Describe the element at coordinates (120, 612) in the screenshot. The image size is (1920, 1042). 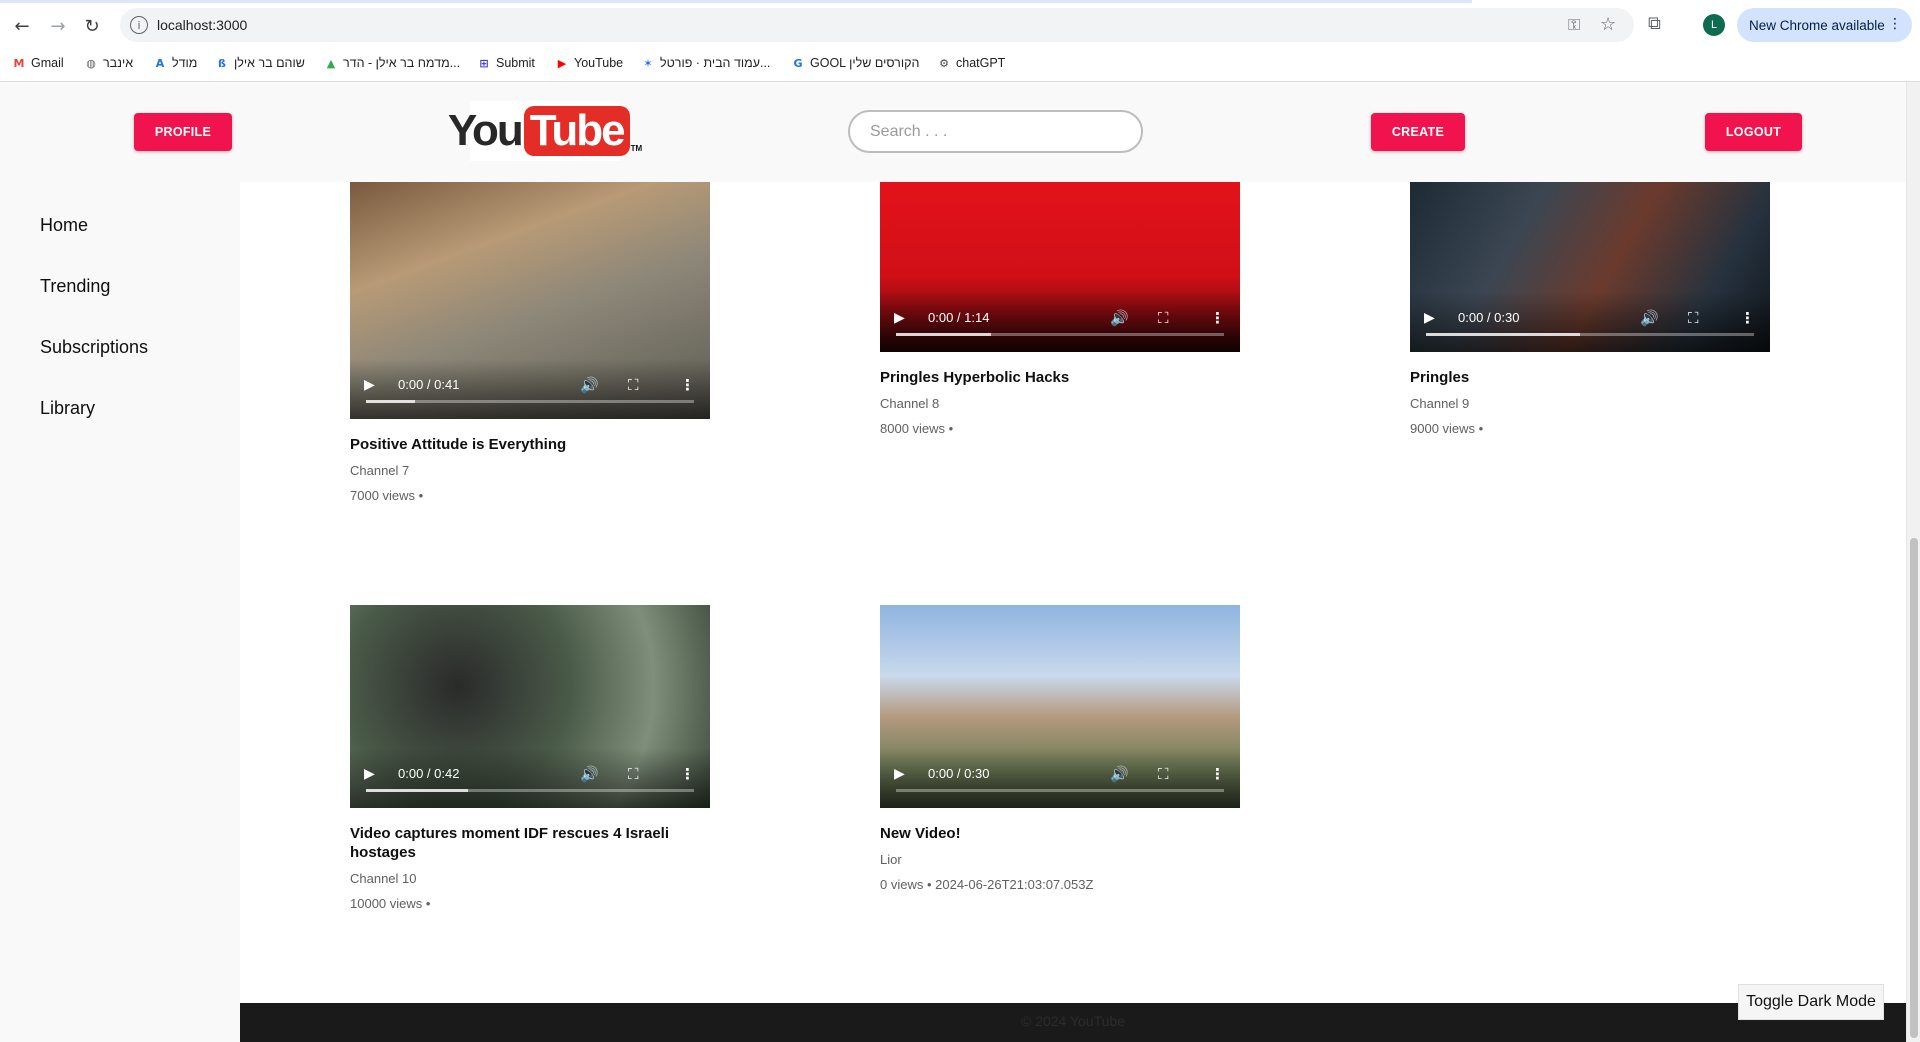
I see `sidebar: Home Trending Subscriptions Library` at that location.